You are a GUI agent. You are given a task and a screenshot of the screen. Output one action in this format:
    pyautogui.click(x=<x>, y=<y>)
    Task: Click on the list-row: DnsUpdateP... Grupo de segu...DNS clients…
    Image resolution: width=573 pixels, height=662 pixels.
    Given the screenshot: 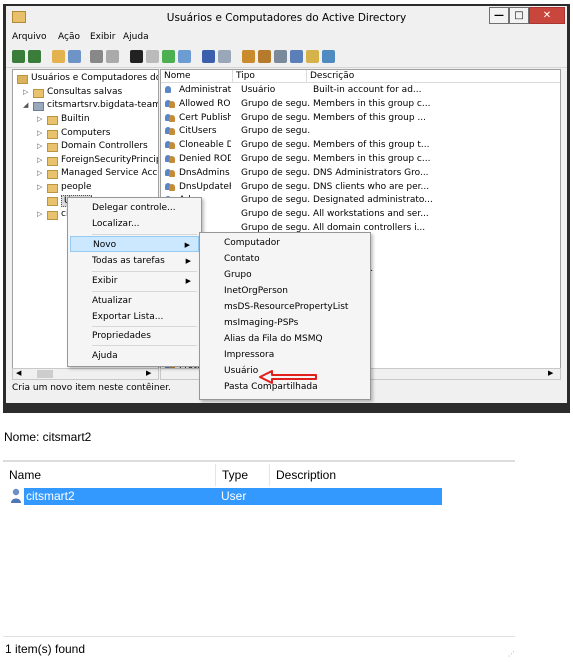 What is the action you would take?
    pyautogui.click(x=360, y=188)
    